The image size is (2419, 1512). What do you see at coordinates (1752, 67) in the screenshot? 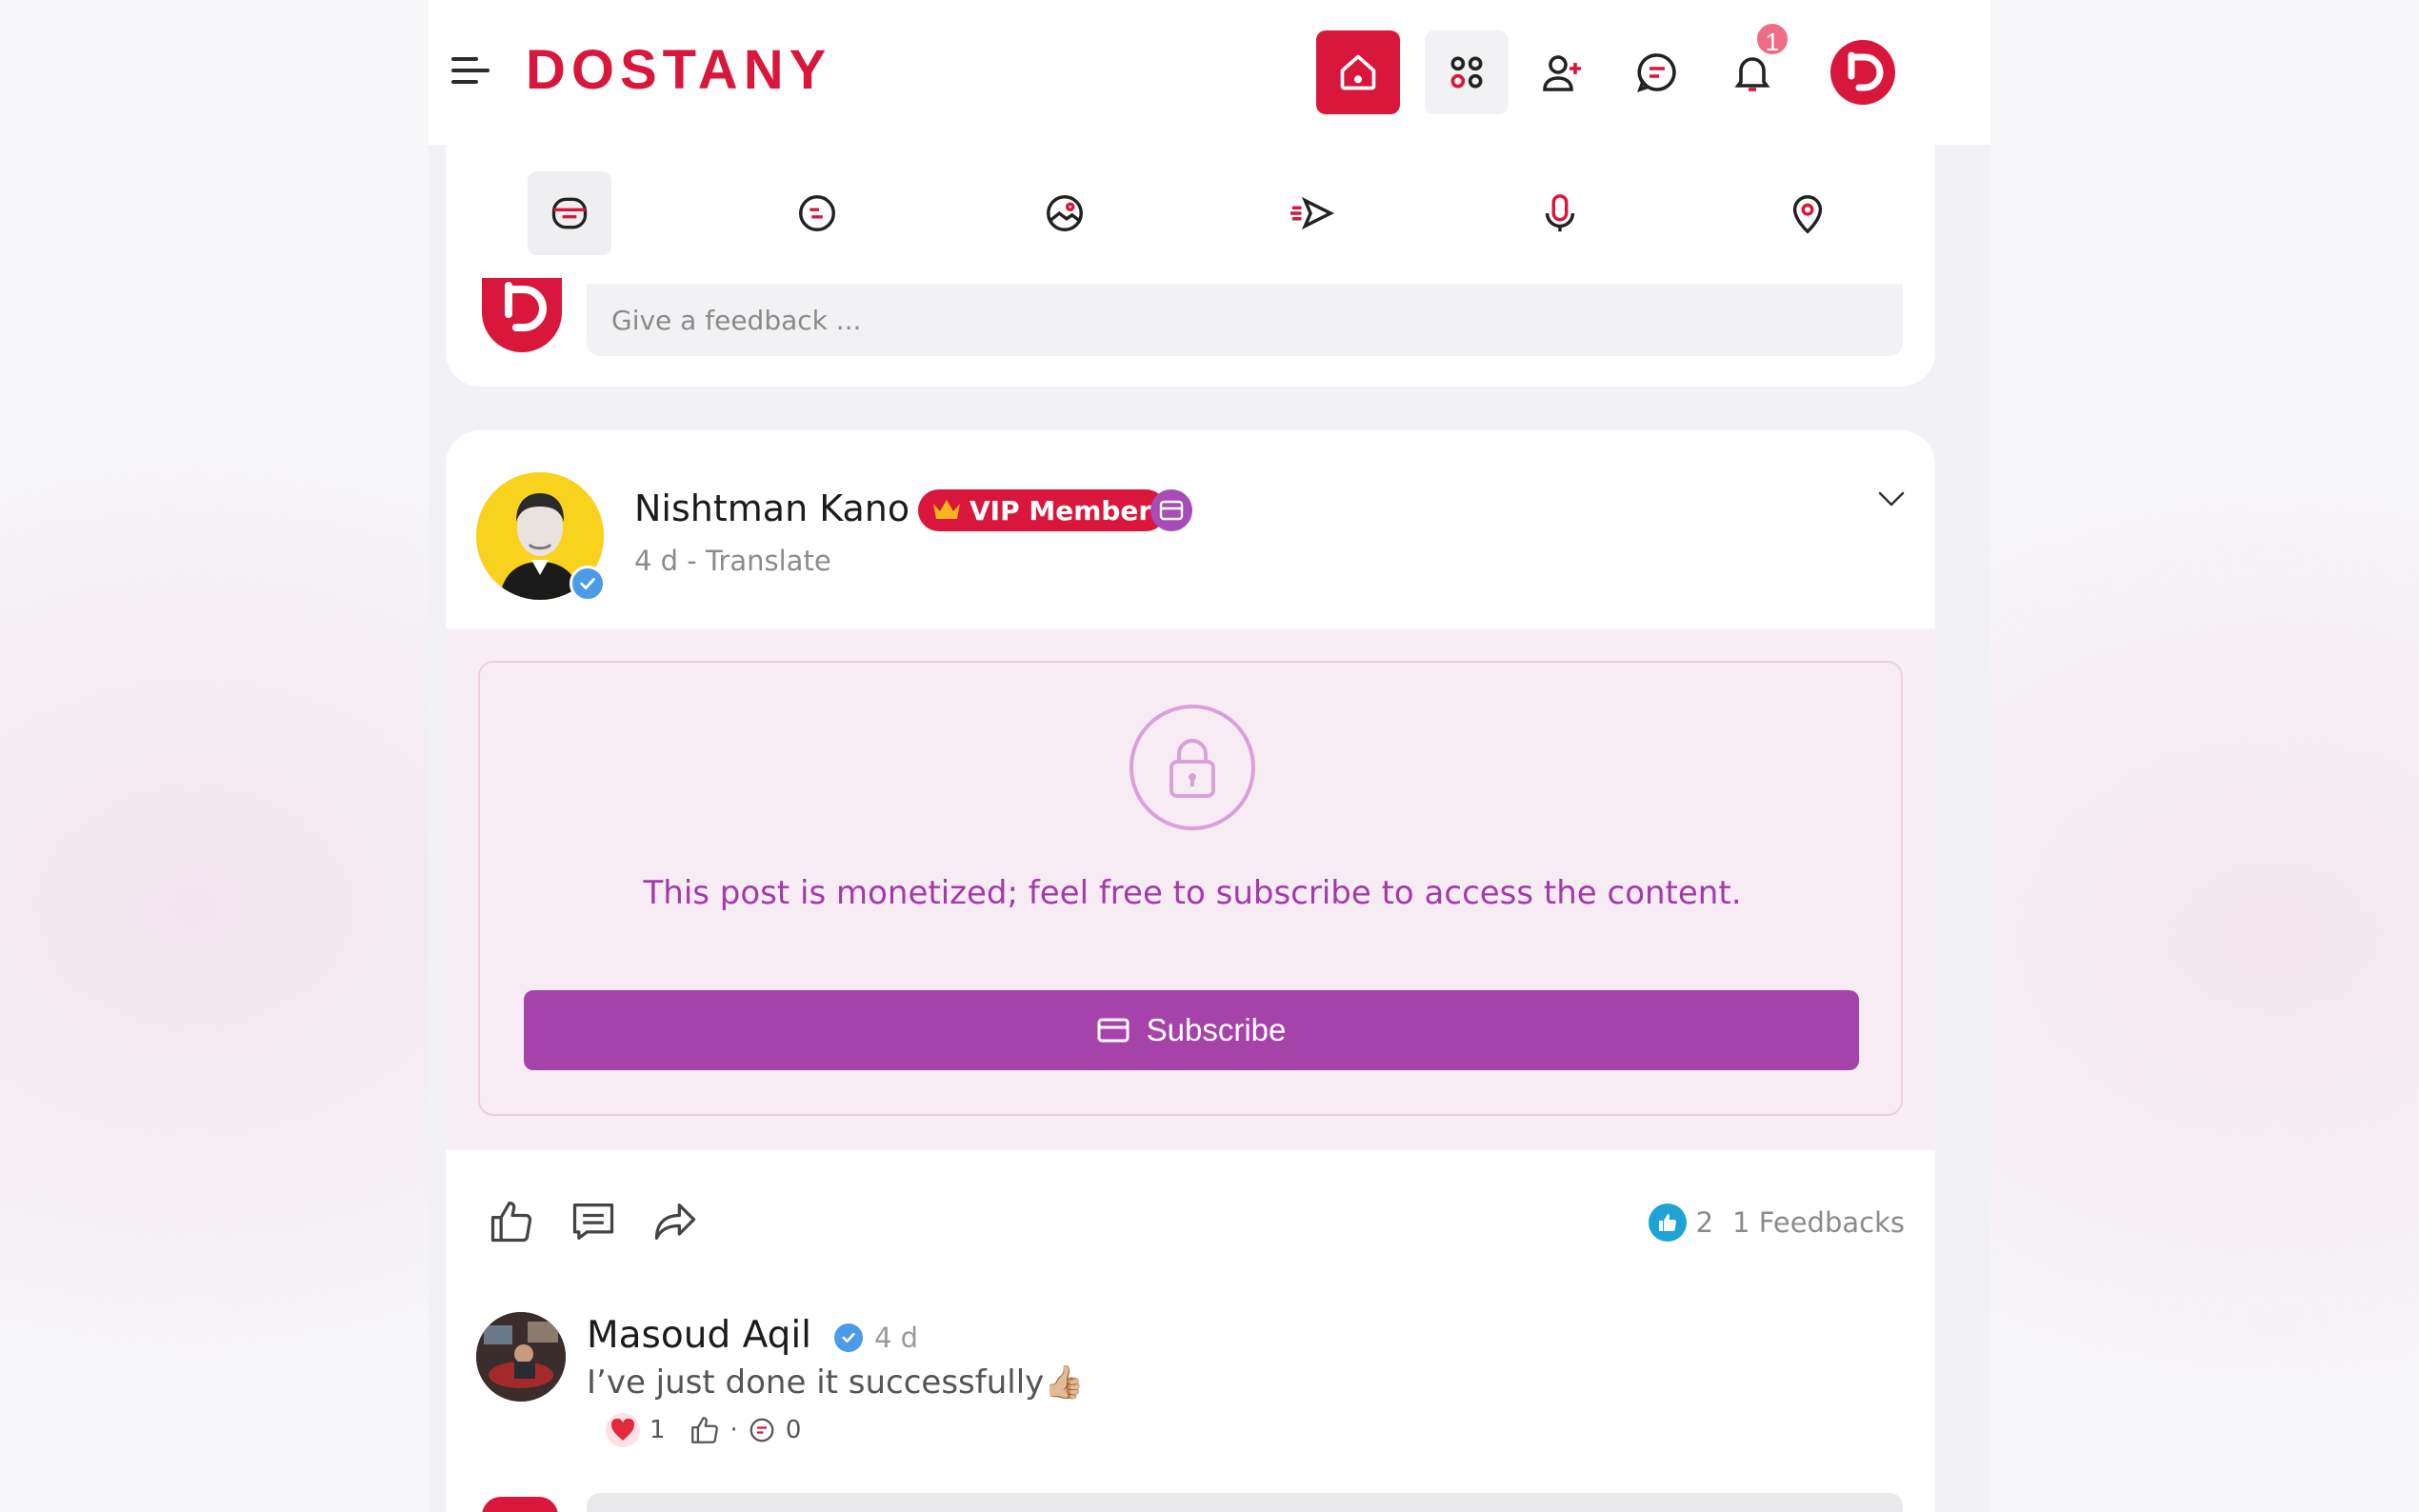
I see `notifications-button: 1` at bounding box center [1752, 67].